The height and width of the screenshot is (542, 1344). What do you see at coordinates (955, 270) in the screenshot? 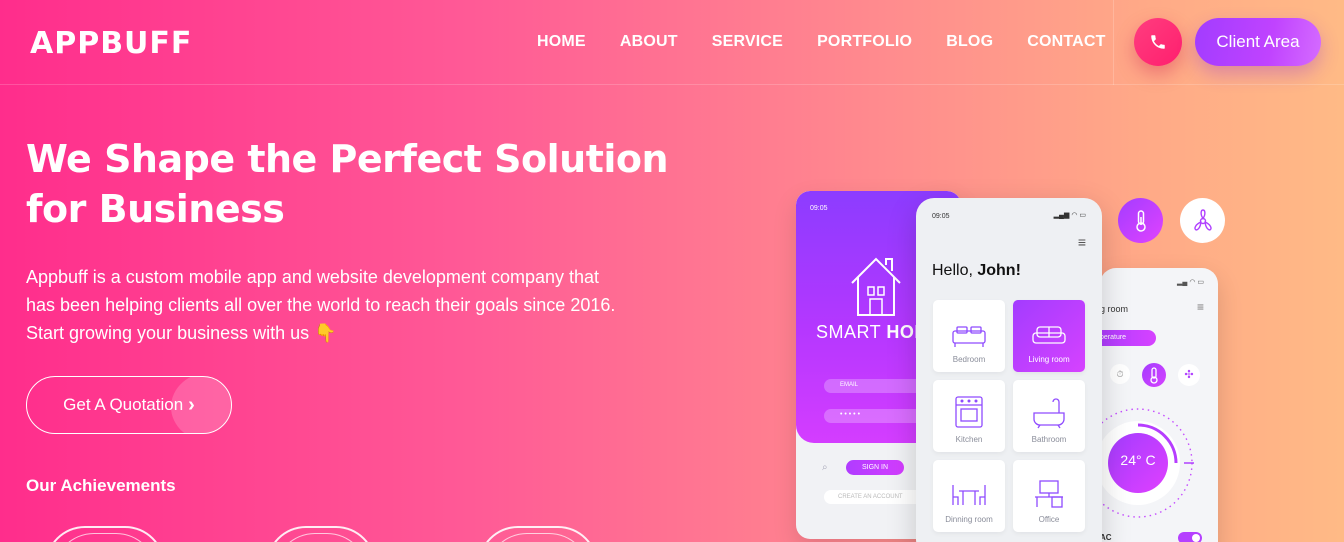
I see `greeting-text: Hello,` at bounding box center [955, 270].